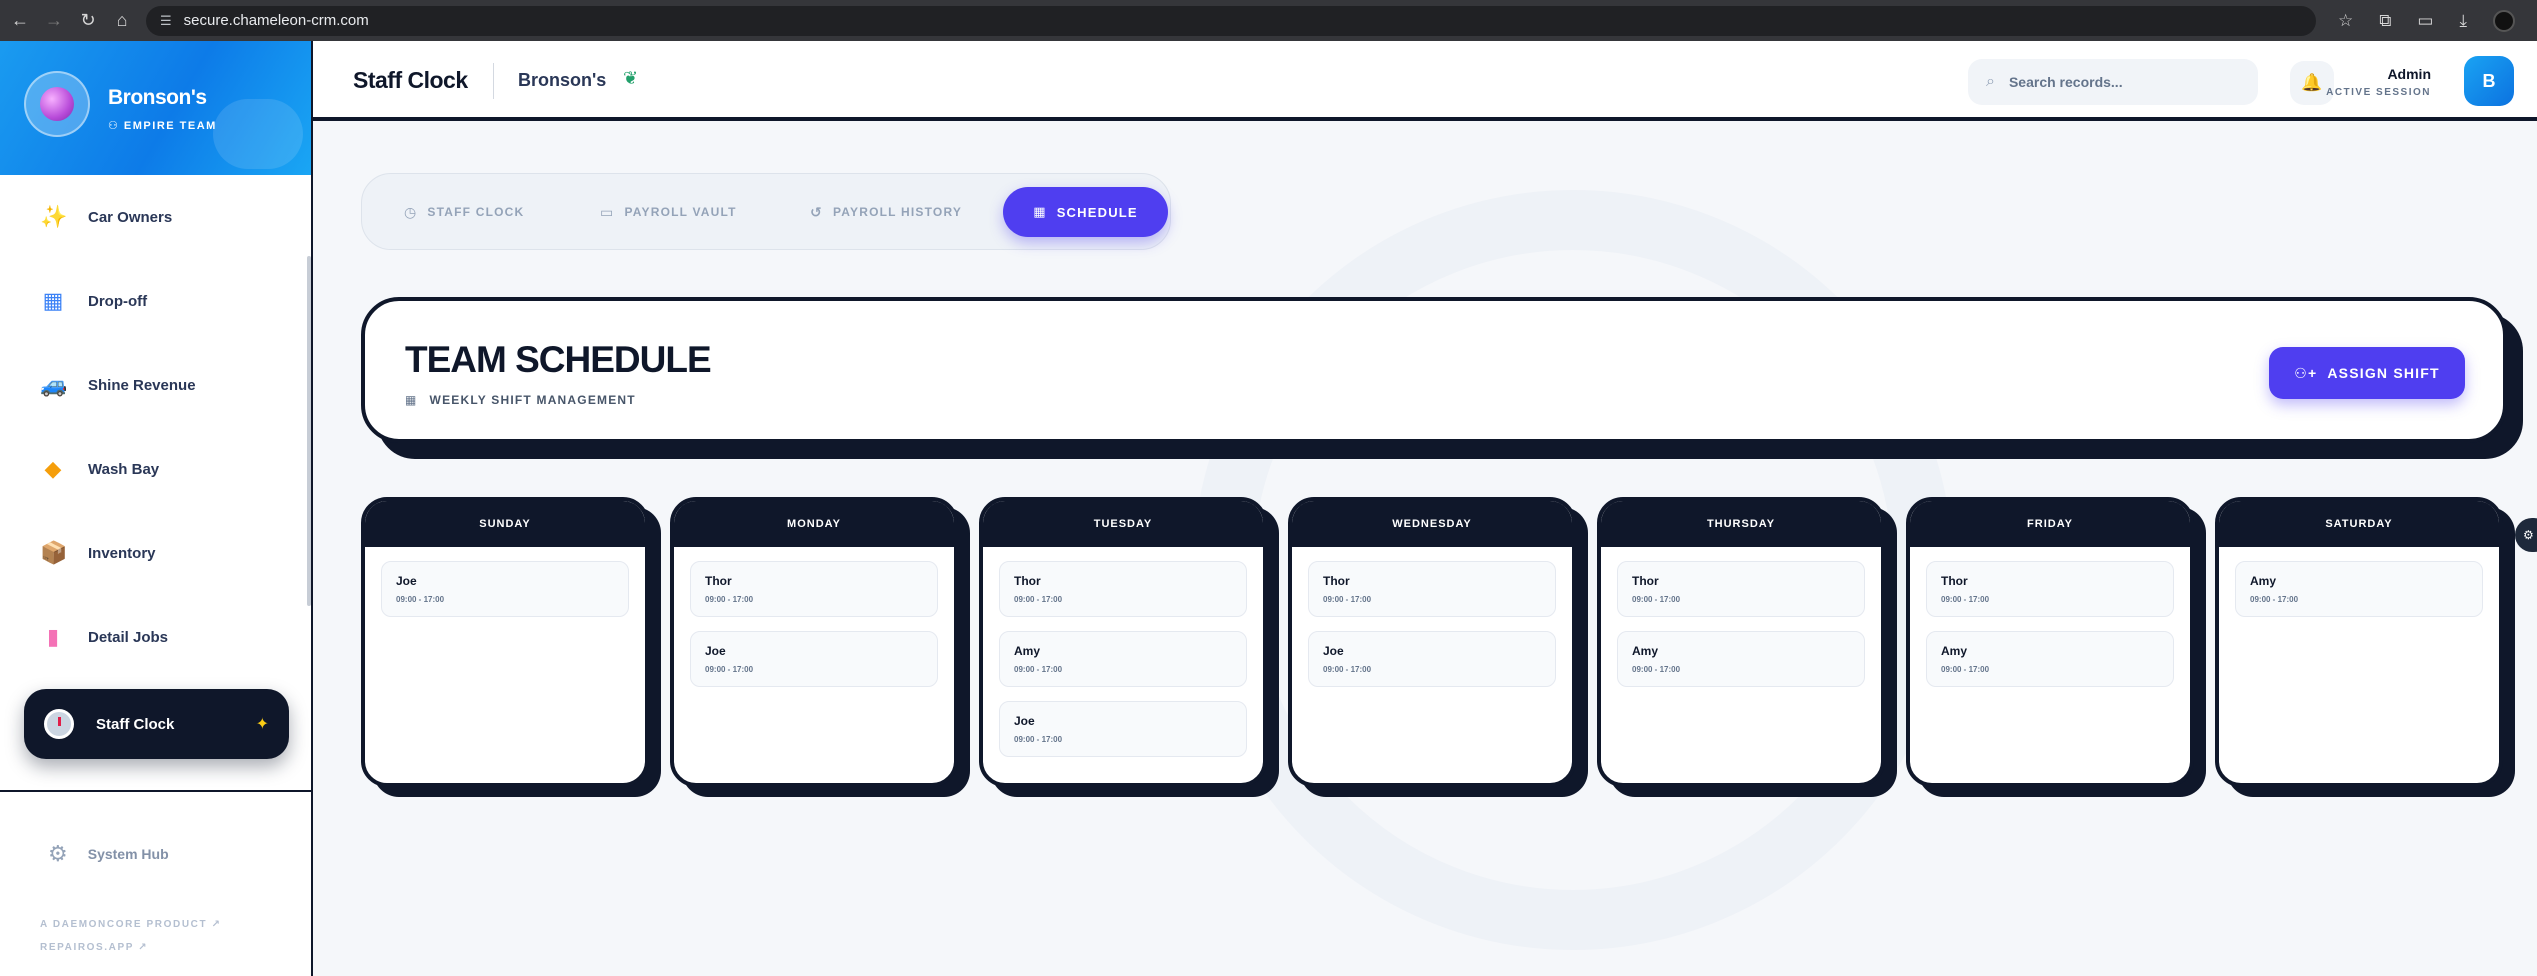 This screenshot has width=2537, height=976. I want to click on address-bar: ☰ secure.chameleon-crm.com, so click(1231, 20).